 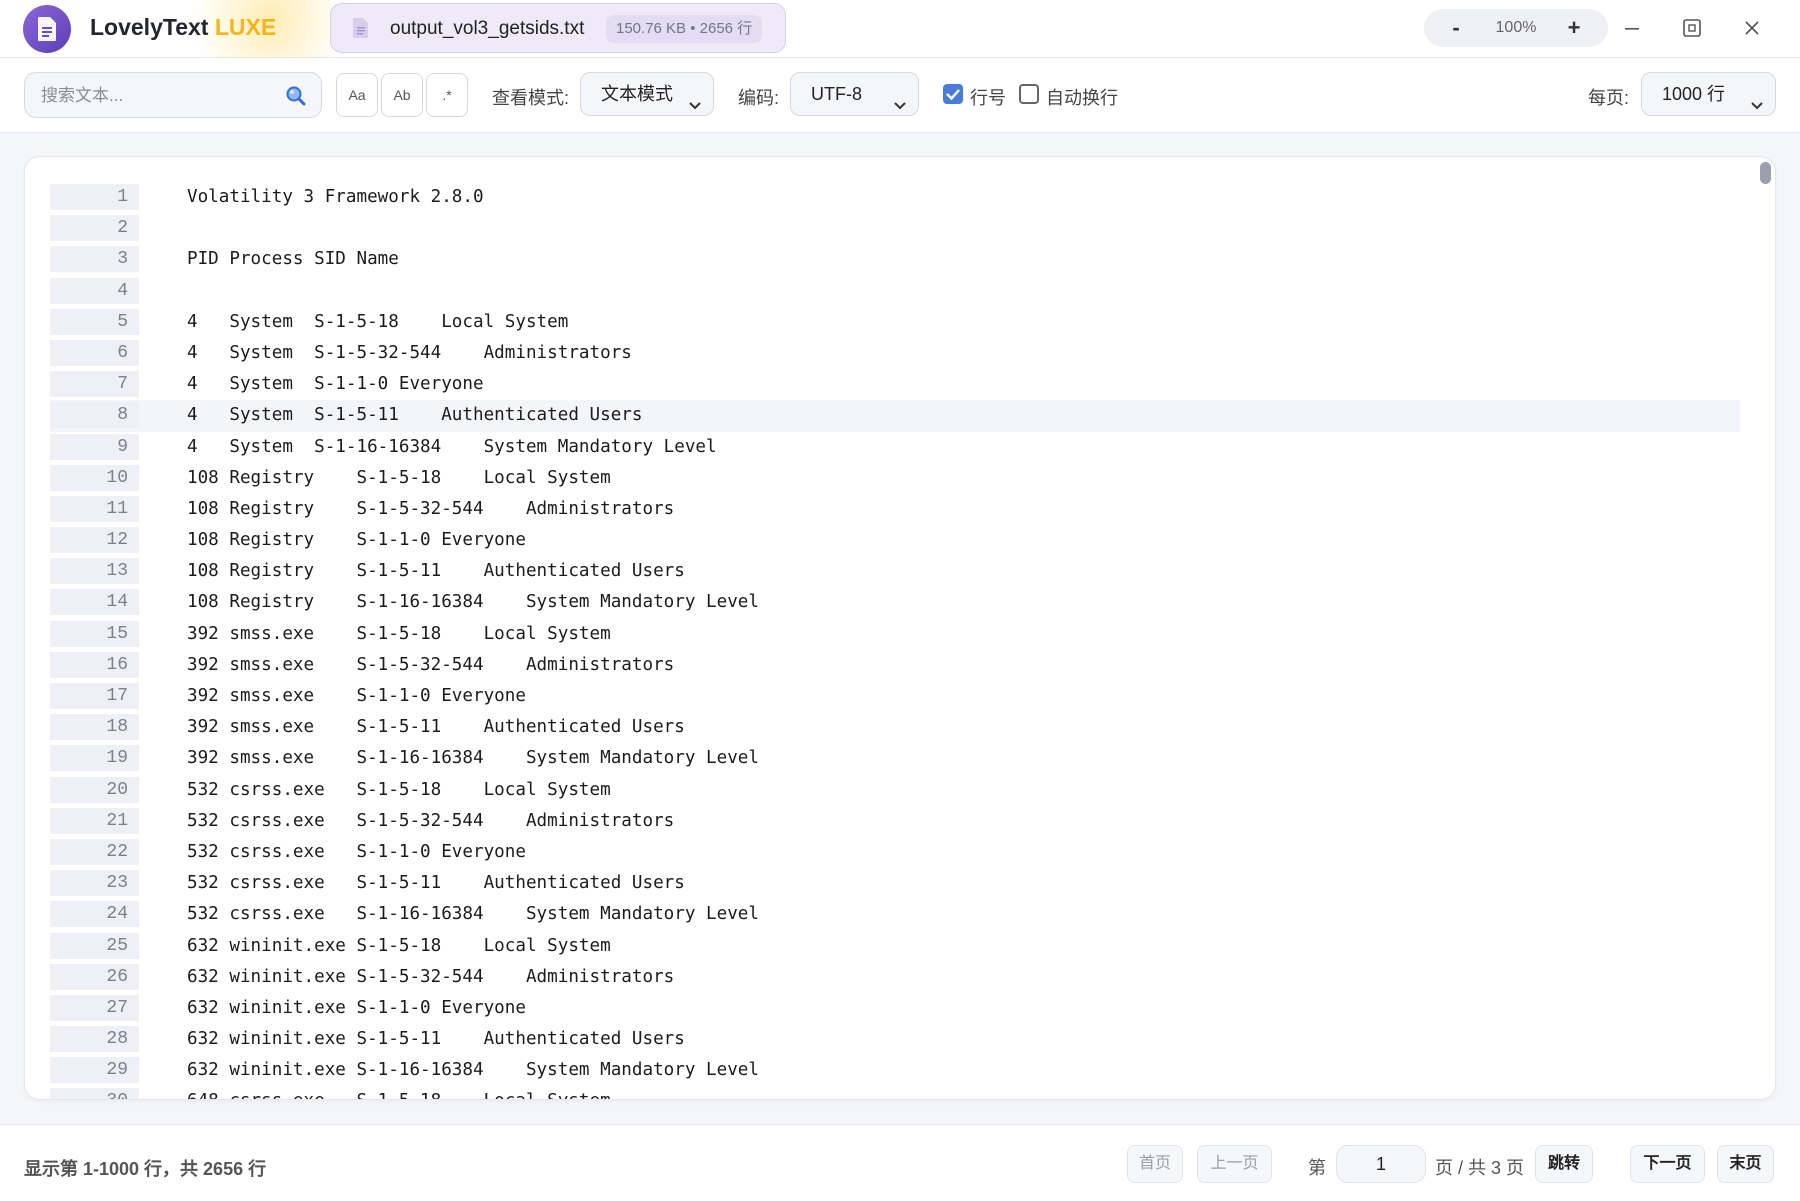 I want to click on whole-word-button: Ab, so click(x=402, y=95).